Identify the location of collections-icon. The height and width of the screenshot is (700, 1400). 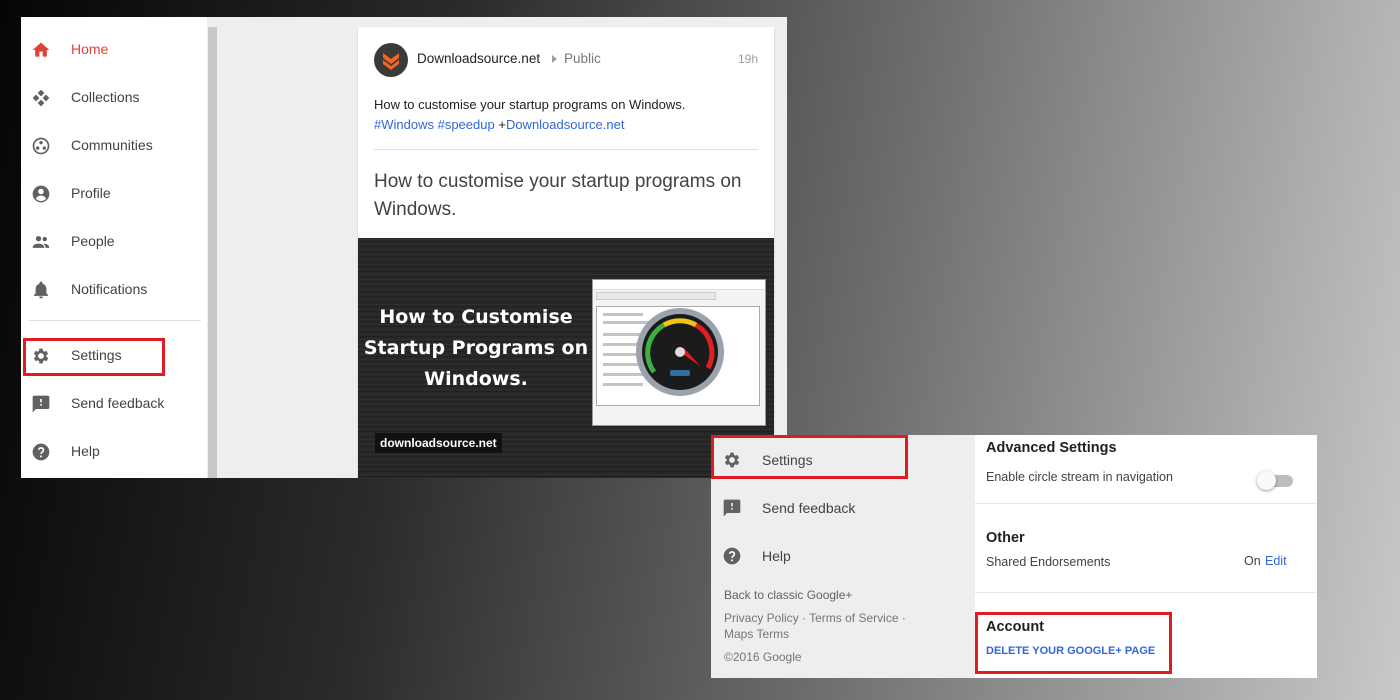
(41, 98).